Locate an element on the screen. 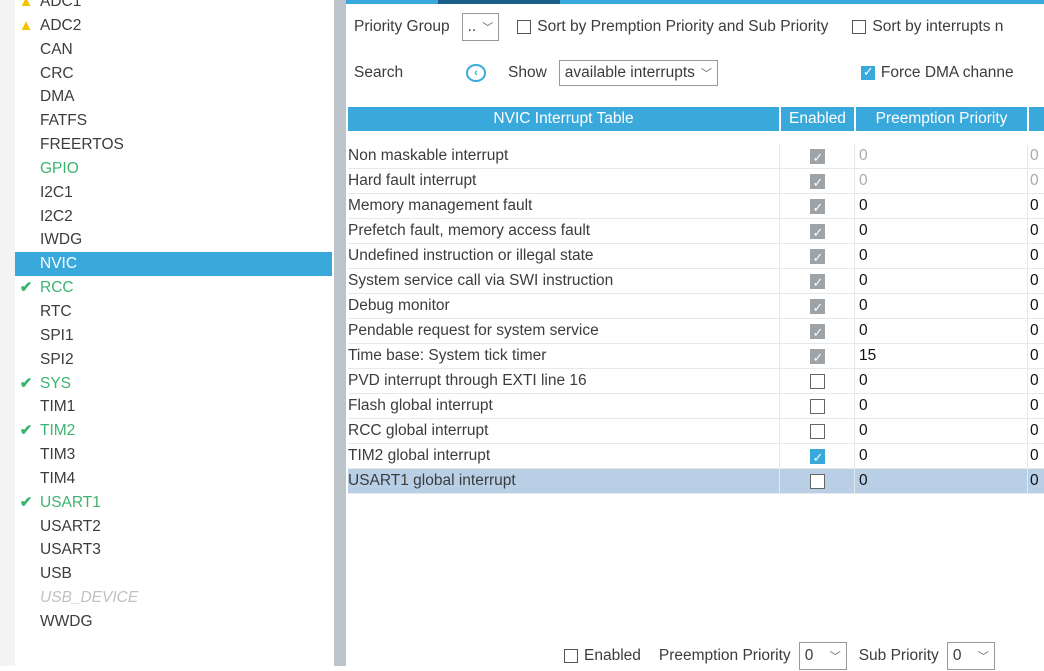 This screenshot has width=1044, height=671. sidebar-item-adc1: ▲ ADC1 is located at coordinates (173, 7).